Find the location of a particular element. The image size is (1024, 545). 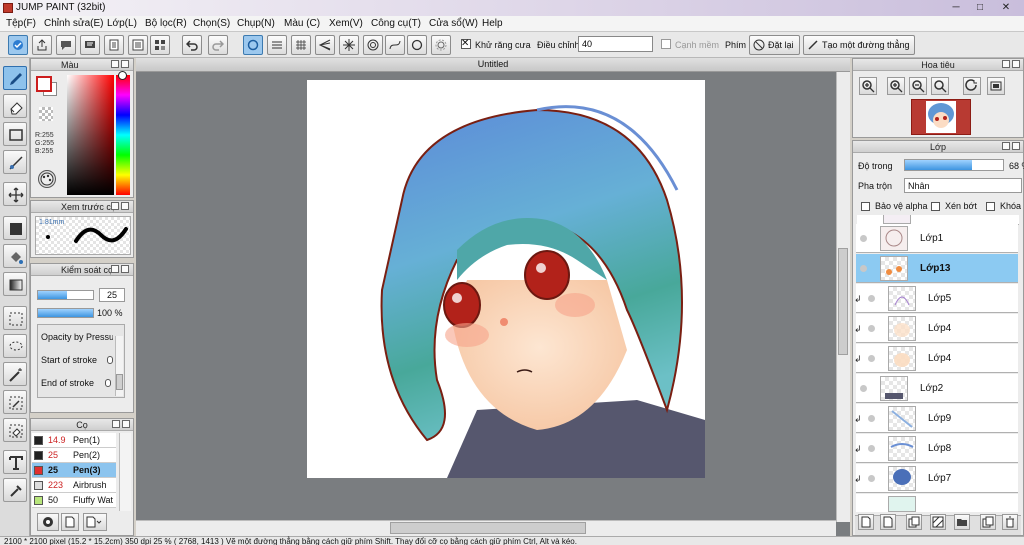

panel-icons is located at coordinates (120, 64).